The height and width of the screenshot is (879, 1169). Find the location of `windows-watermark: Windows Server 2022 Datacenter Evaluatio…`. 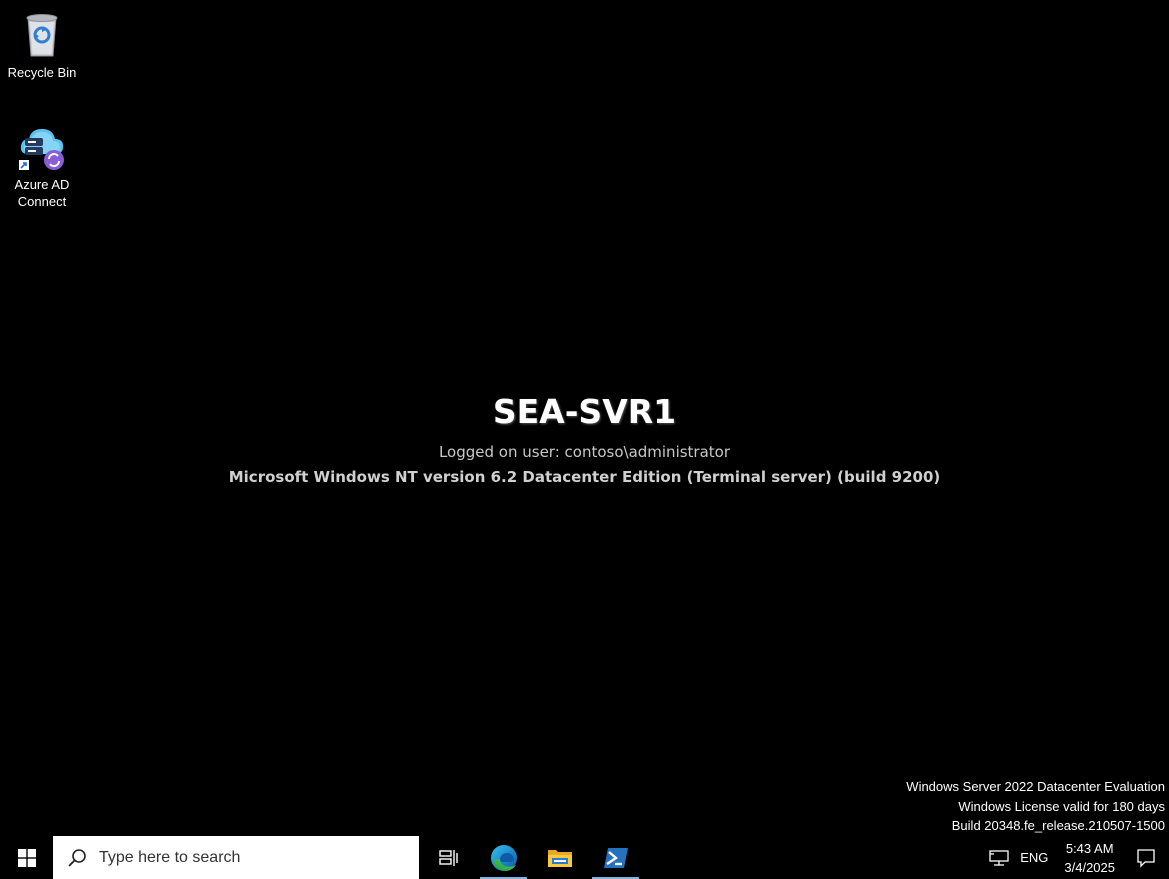

windows-watermark: Windows Server 2022 Datacenter Evaluatio… is located at coordinates (1035, 806).